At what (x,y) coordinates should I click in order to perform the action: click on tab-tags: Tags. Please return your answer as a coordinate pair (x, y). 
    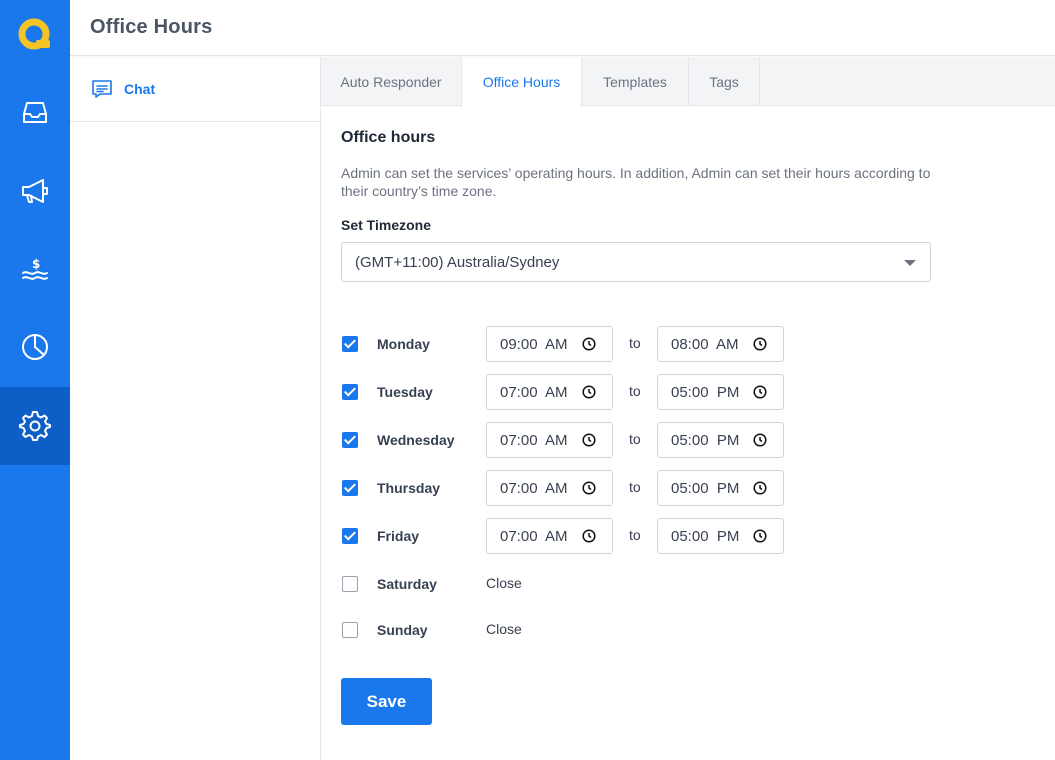
    Looking at the image, I should click on (724, 81).